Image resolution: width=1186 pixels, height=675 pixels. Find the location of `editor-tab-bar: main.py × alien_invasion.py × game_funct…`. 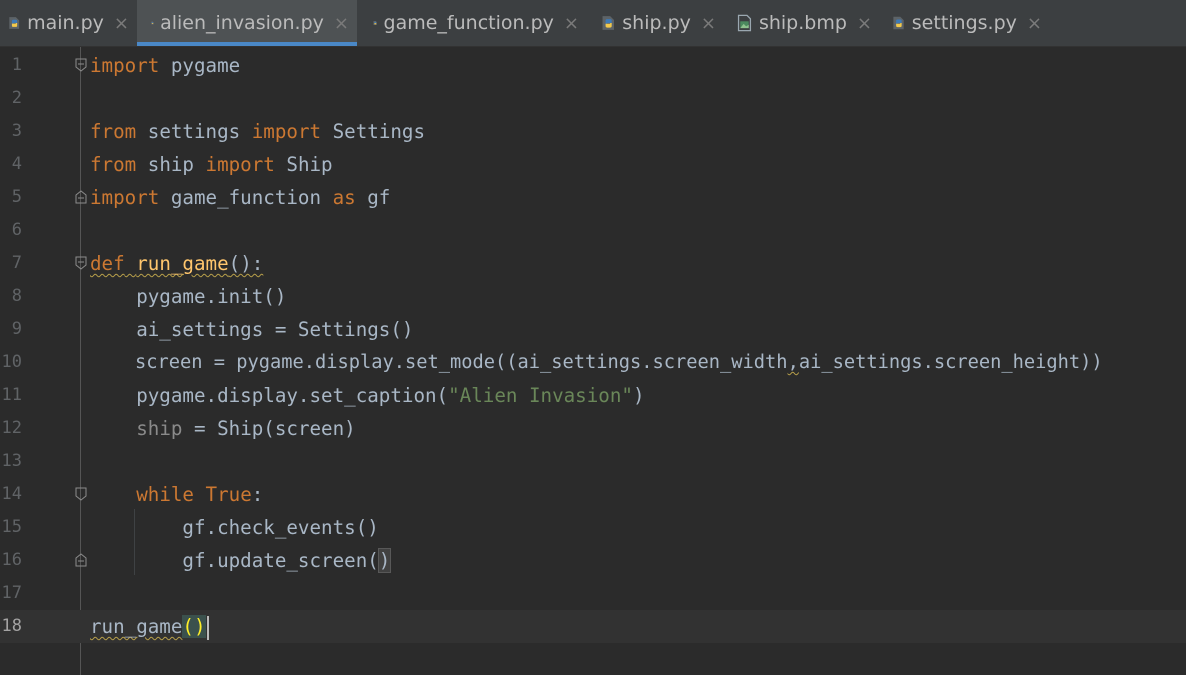

editor-tab-bar: main.py × alien_invasion.py × game_funct… is located at coordinates (593, 23).